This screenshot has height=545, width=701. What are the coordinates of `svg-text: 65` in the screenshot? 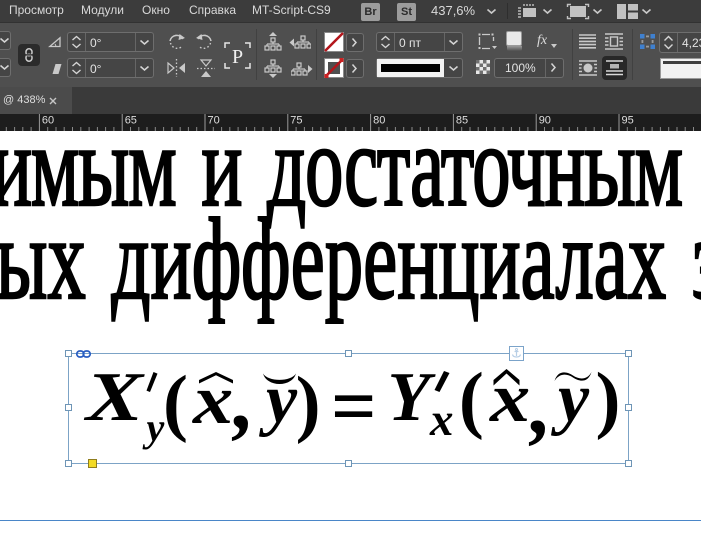 It's located at (131, 121).